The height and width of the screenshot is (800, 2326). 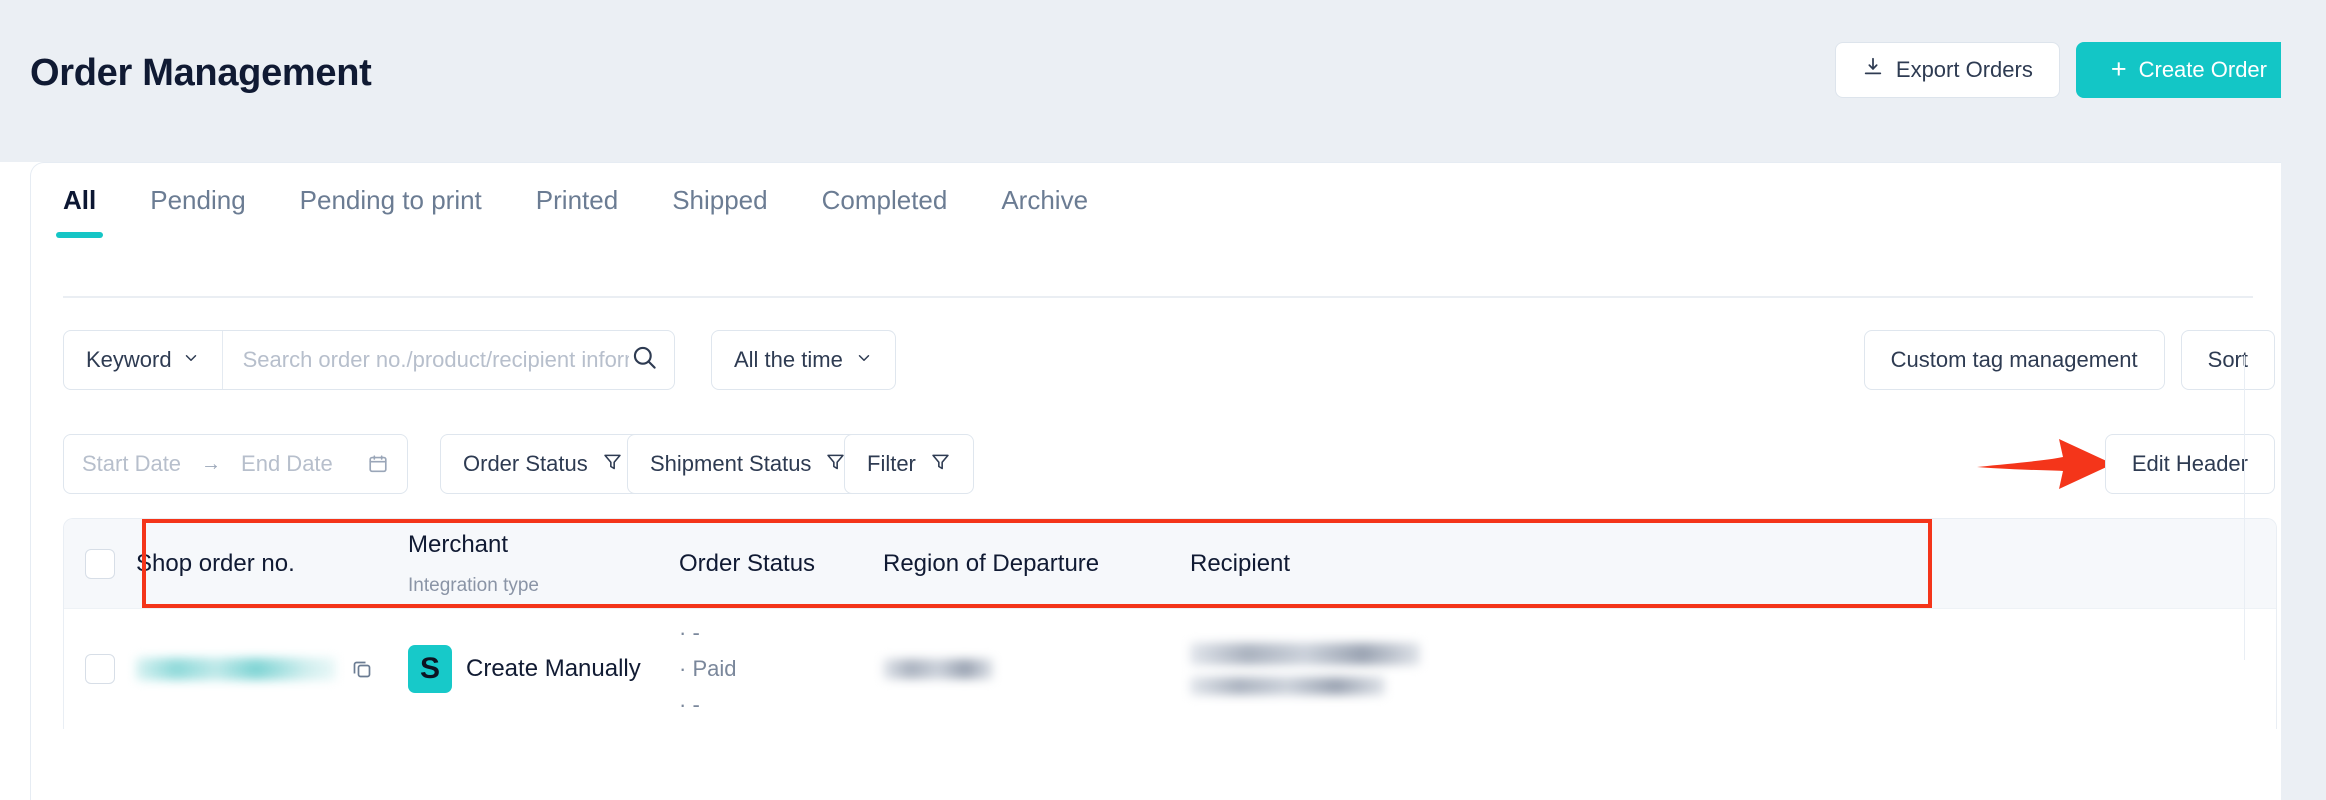 What do you see at coordinates (378, 464) in the screenshot?
I see `calendar-icon` at bounding box center [378, 464].